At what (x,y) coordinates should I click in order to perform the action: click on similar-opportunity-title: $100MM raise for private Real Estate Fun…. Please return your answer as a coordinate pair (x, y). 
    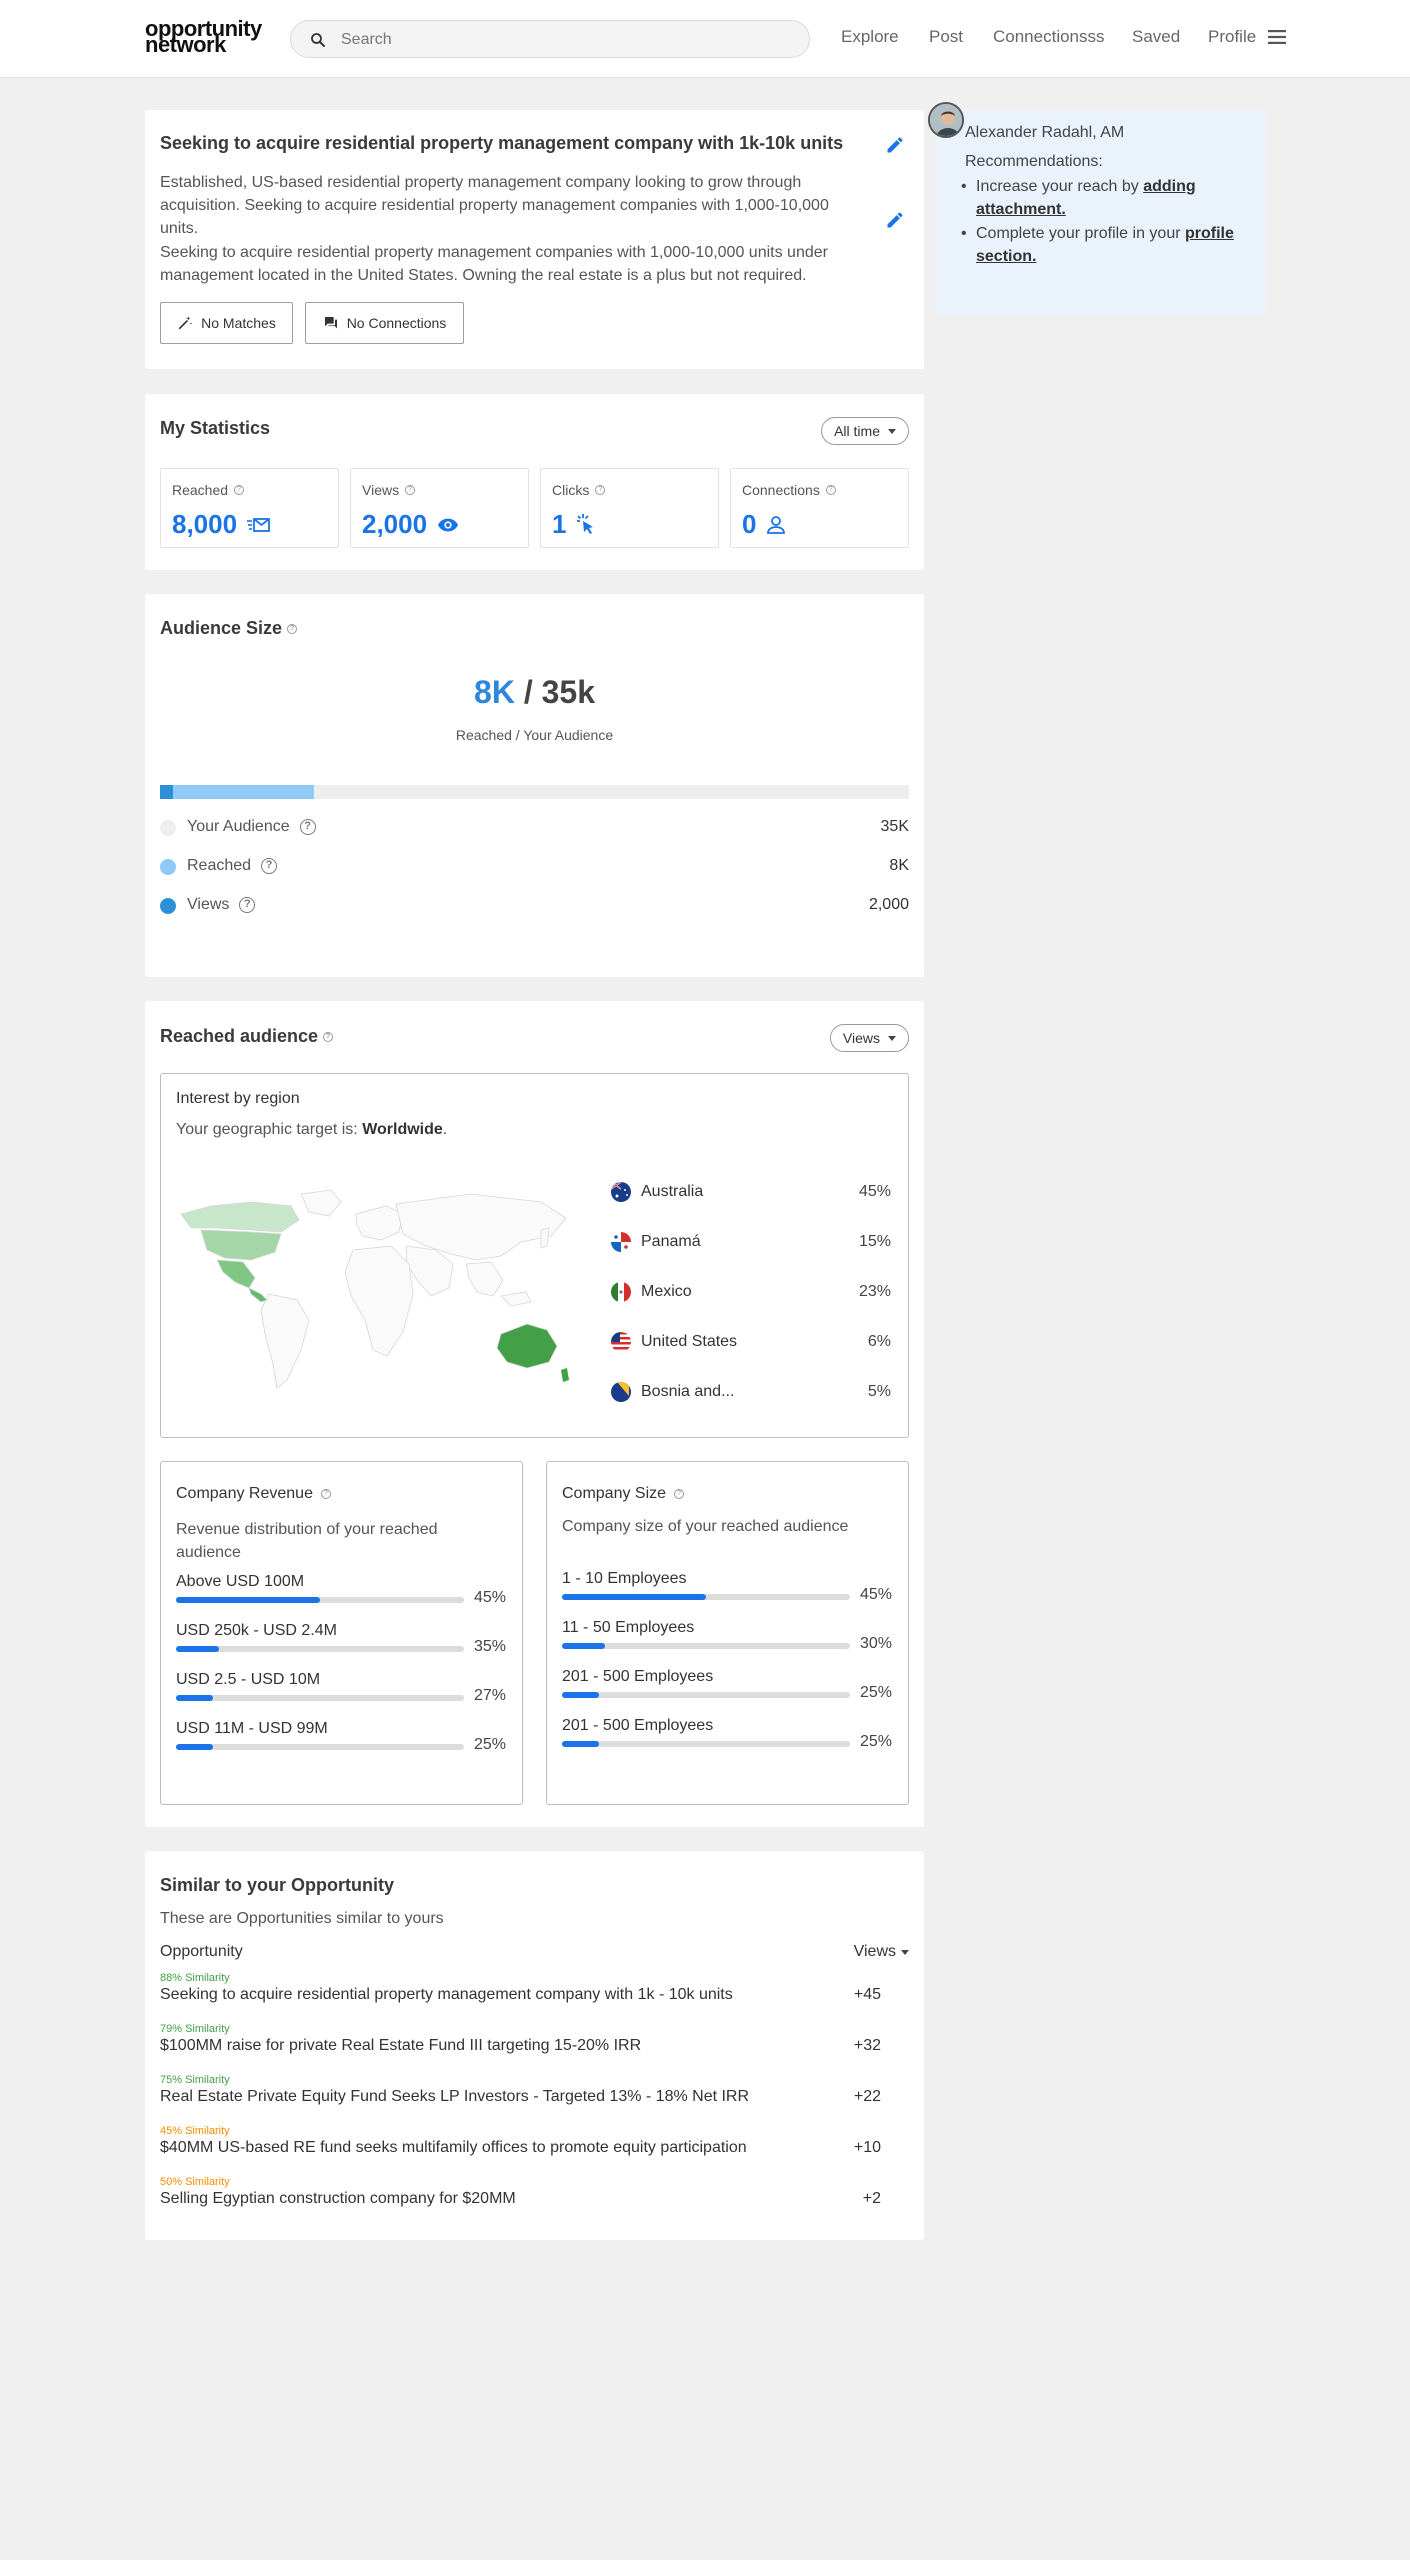
    Looking at the image, I should click on (400, 2046).